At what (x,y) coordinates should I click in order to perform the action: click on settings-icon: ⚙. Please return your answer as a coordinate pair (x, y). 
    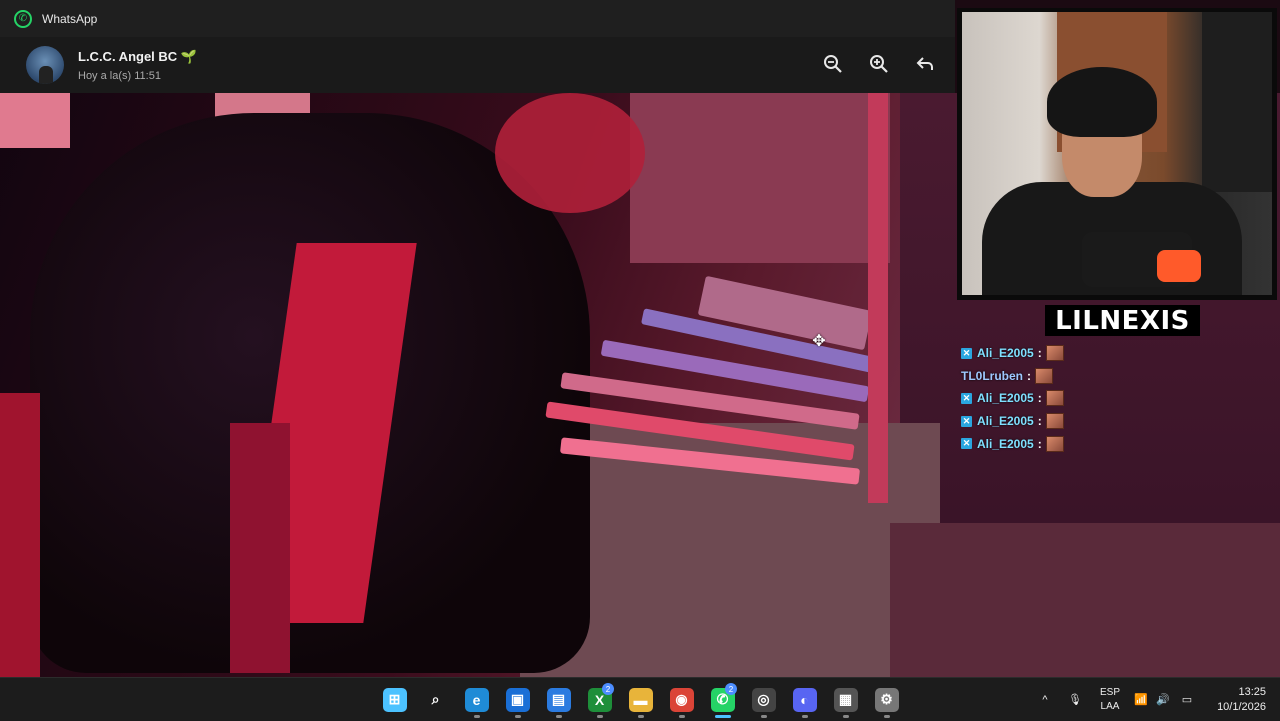
    Looking at the image, I should click on (886, 699).